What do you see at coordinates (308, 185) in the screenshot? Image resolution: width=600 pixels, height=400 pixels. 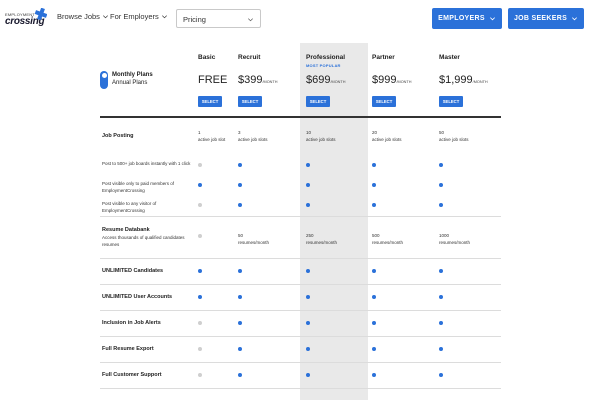 I see `job-posting-sub-1-professional-included-dot` at bounding box center [308, 185].